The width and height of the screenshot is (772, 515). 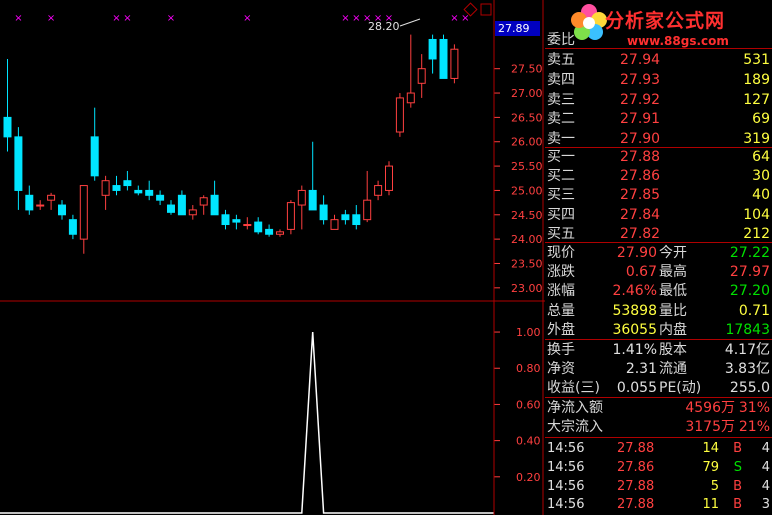 I want to click on fundamental-value: 4.17亿, so click(x=747, y=350).